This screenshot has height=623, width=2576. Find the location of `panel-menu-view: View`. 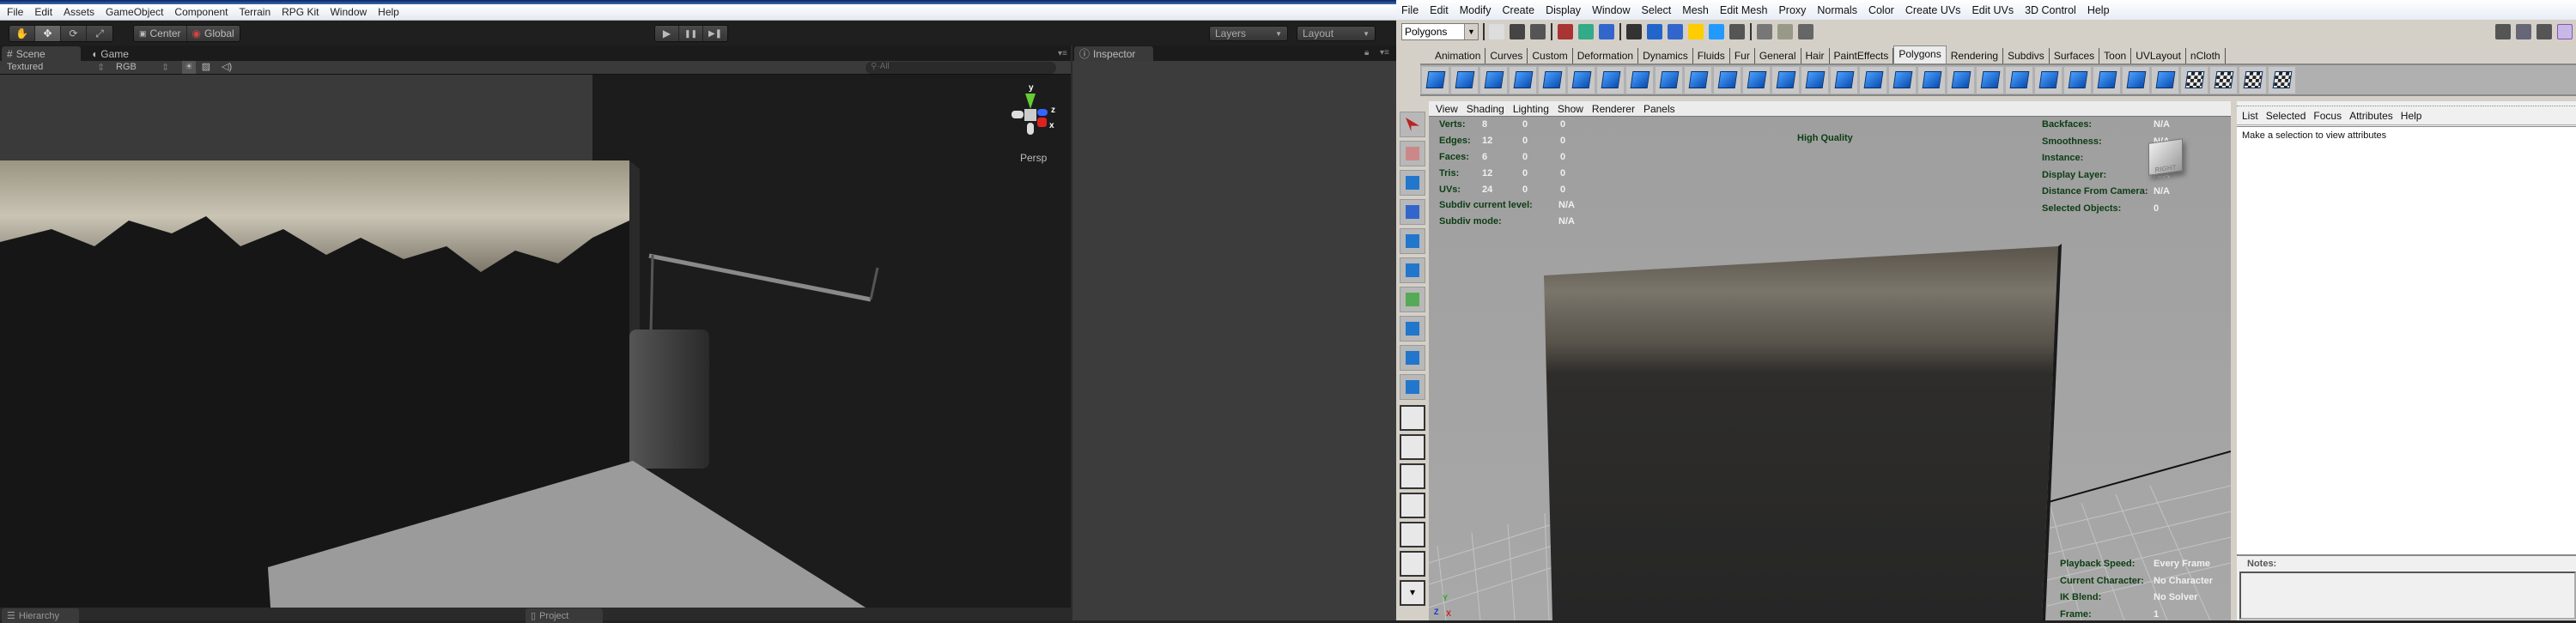

panel-menu-view: View is located at coordinates (1447, 109).